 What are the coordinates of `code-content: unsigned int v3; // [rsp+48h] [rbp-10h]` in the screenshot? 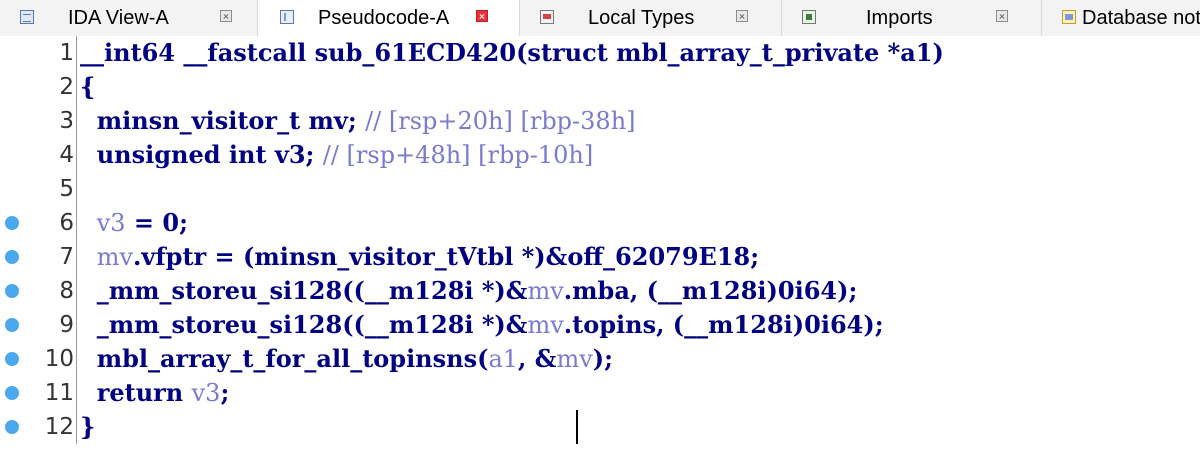 It's located at (337, 155).